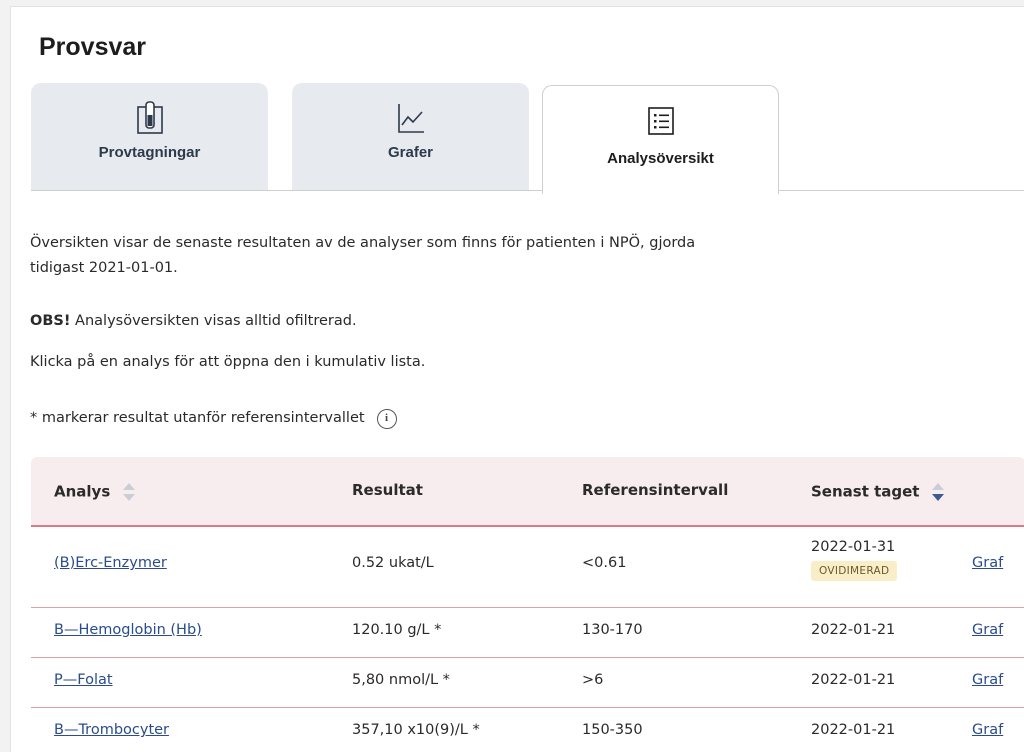 Image resolution: width=1024 pixels, height=752 pixels. What do you see at coordinates (110, 563) in the screenshot?
I see `analys-link: (B)Erc-Enzymer` at bounding box center [110, 563].